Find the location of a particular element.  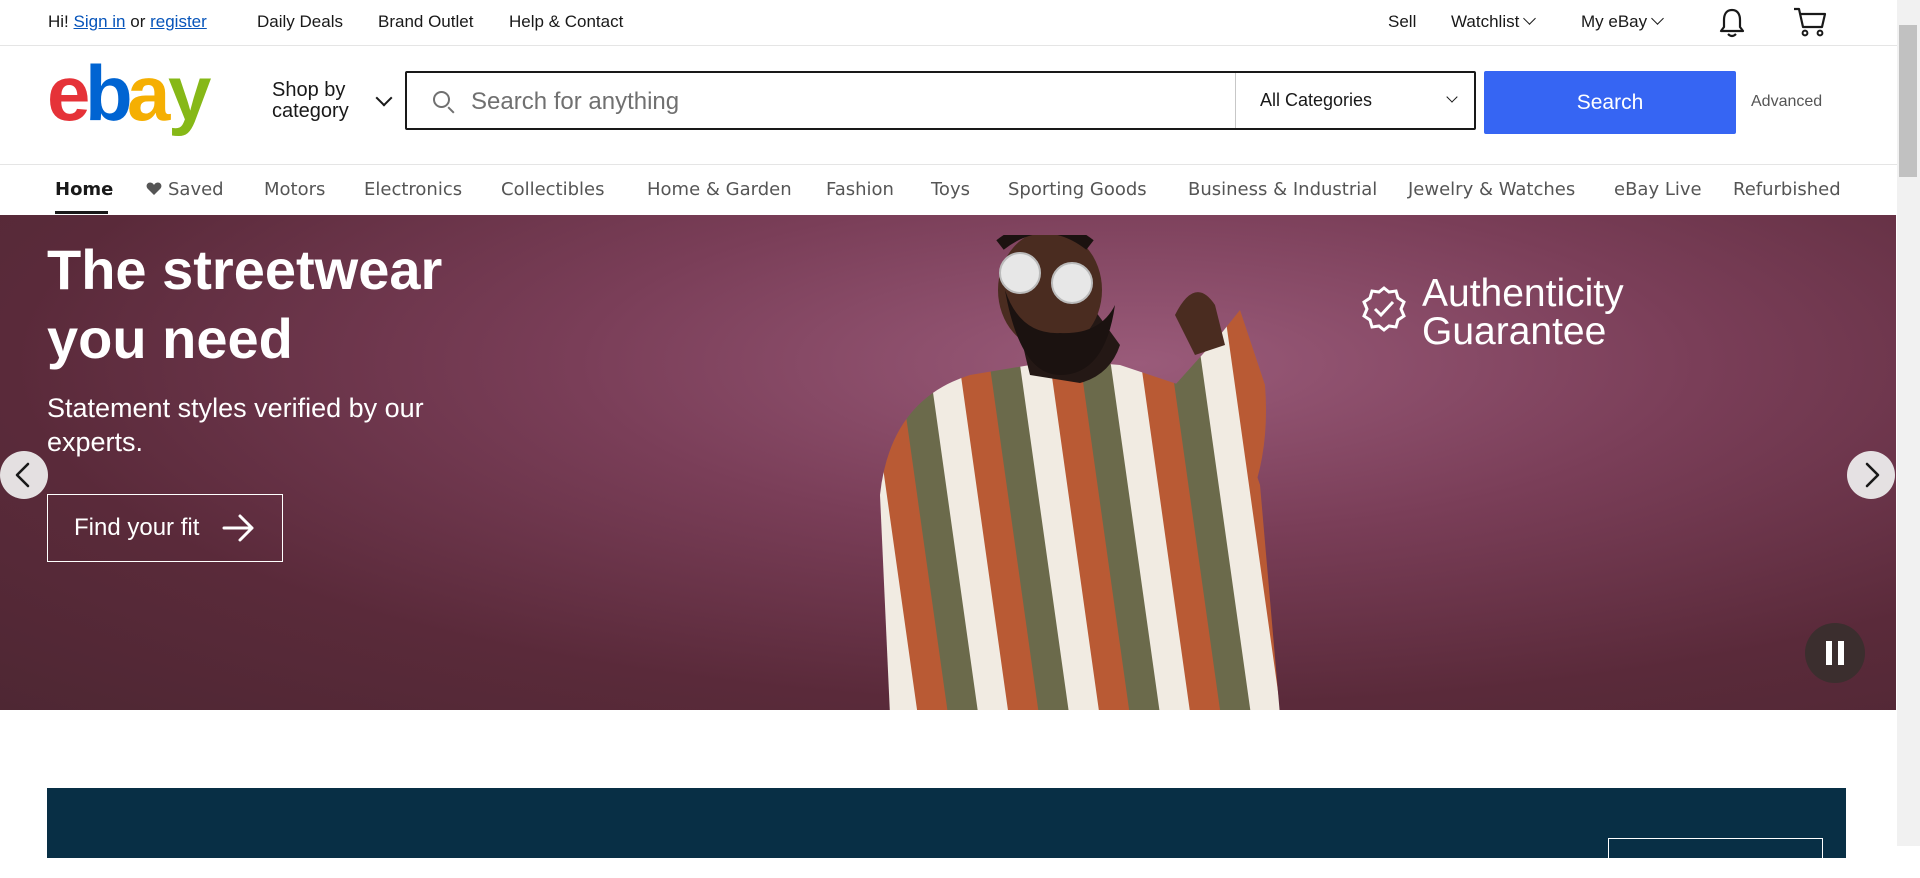

ebay-logo: e b a y is located at coordinates (137, 102).